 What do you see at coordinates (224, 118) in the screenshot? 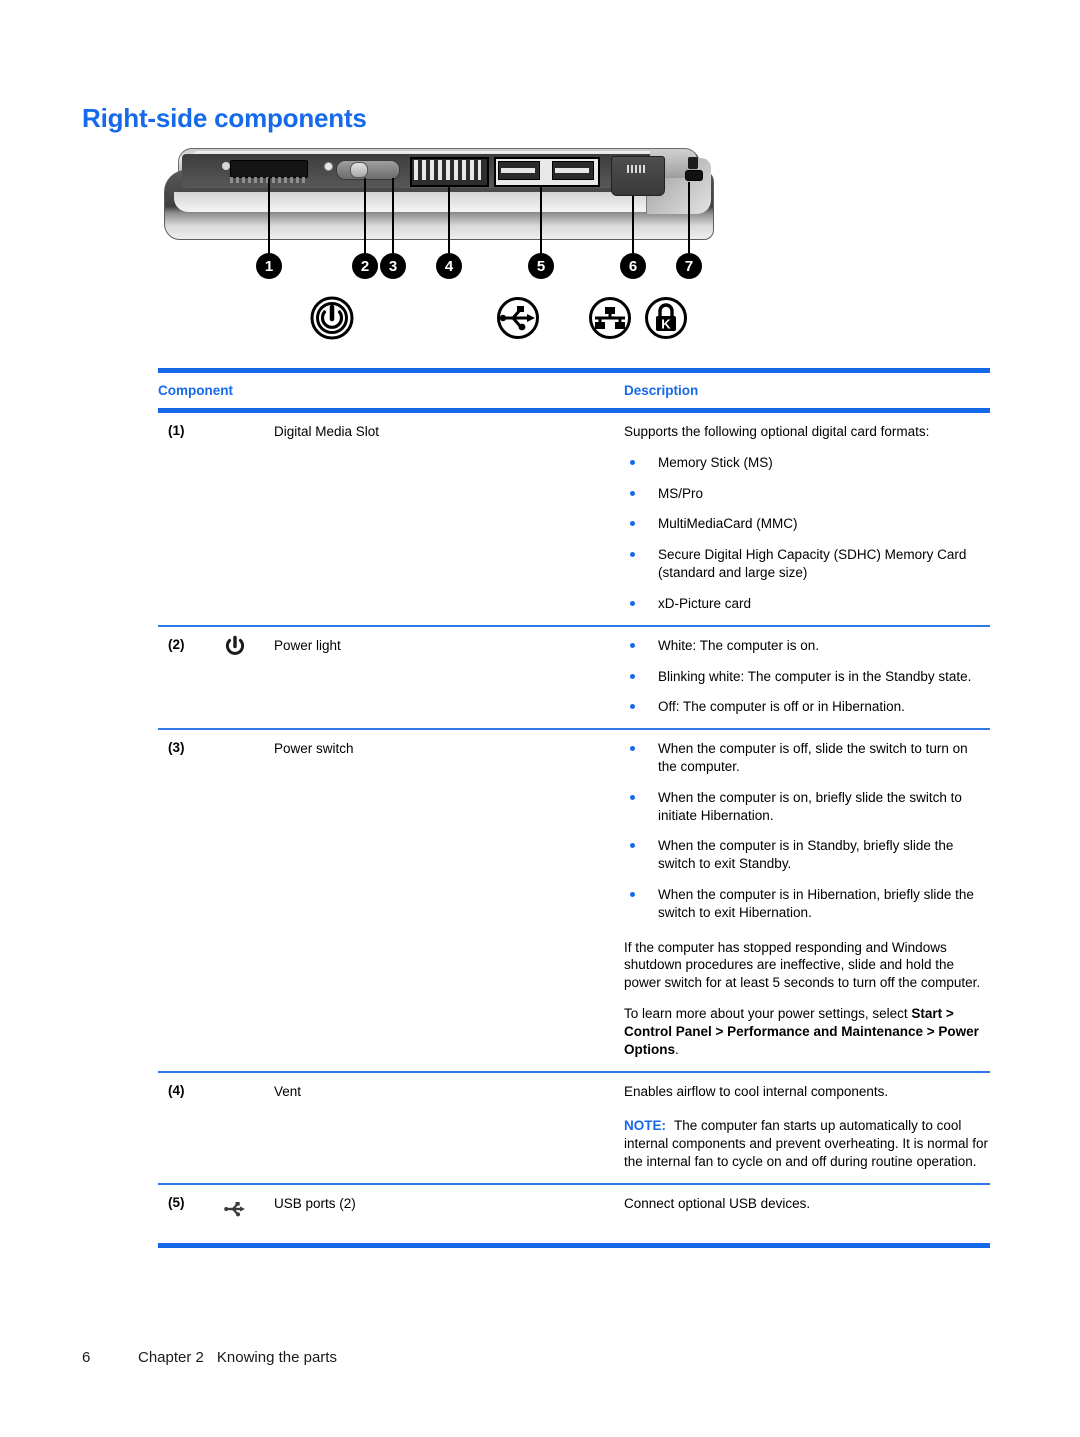
I see `page-title: Right-side components` at bounding box center [224, 118].